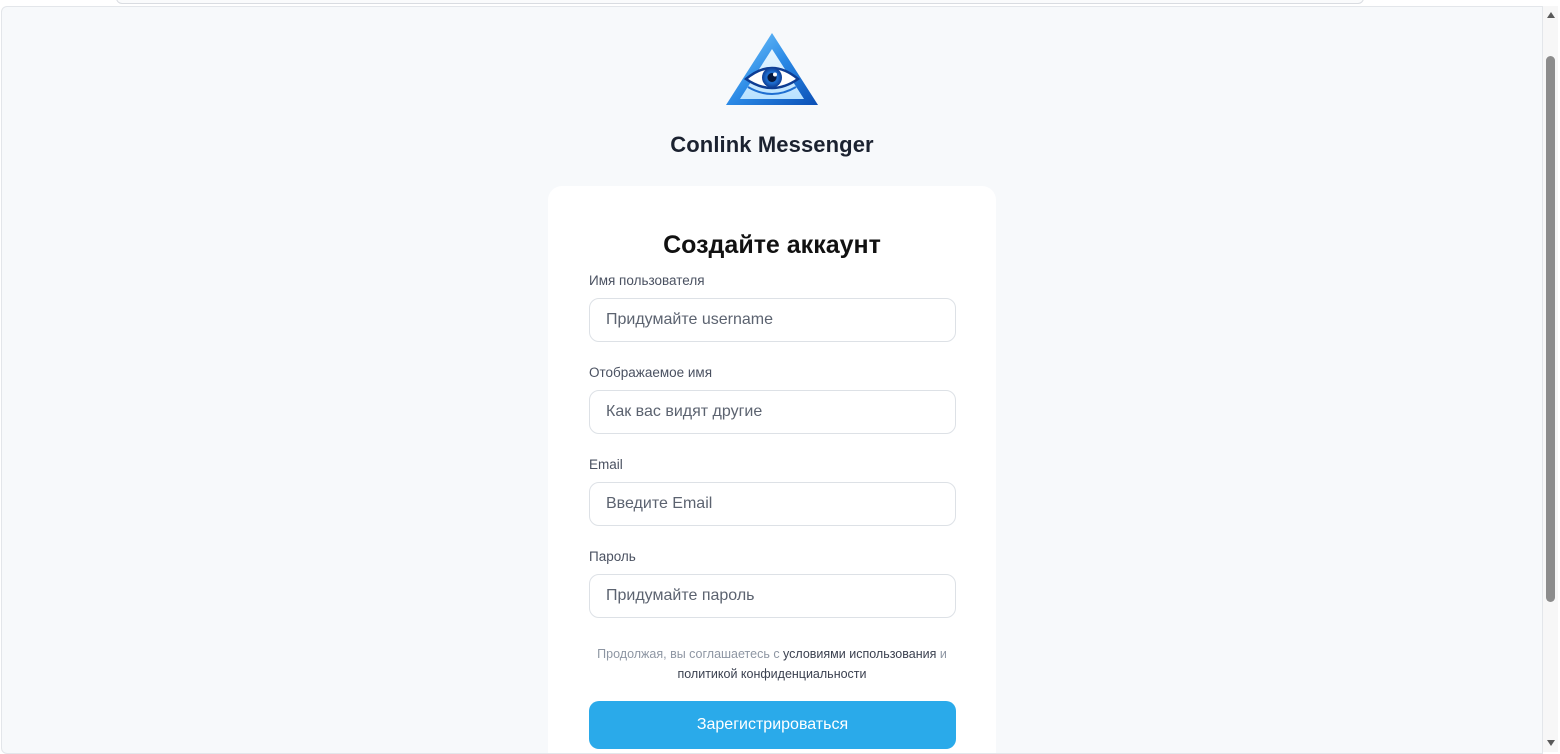 The height and width of the screenshot is (754, 1560). Describe the element at coordinates (612, 556) in the screenshot. I see `password-label: Пароль` at that location.